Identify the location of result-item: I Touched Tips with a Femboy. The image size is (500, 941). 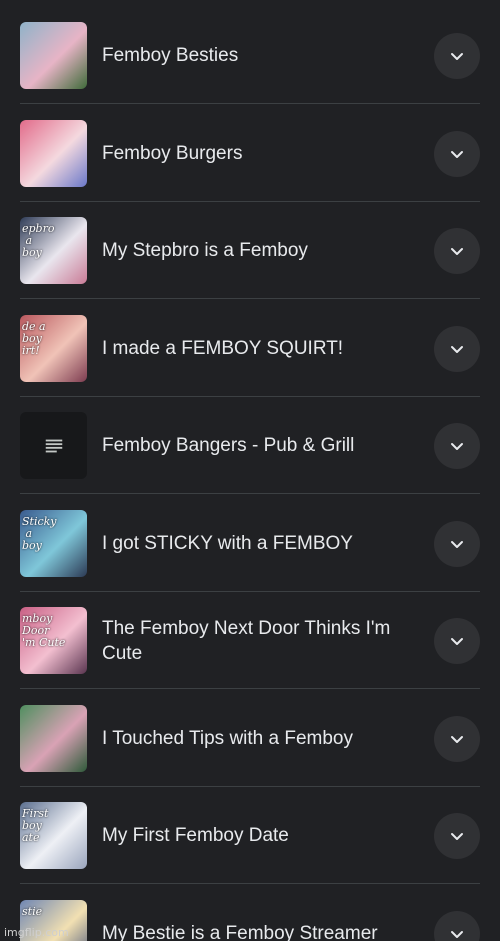
(250, 735).